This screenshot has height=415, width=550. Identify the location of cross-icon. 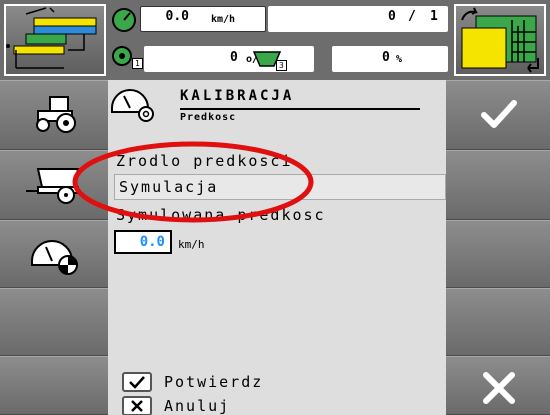
(499, 388).